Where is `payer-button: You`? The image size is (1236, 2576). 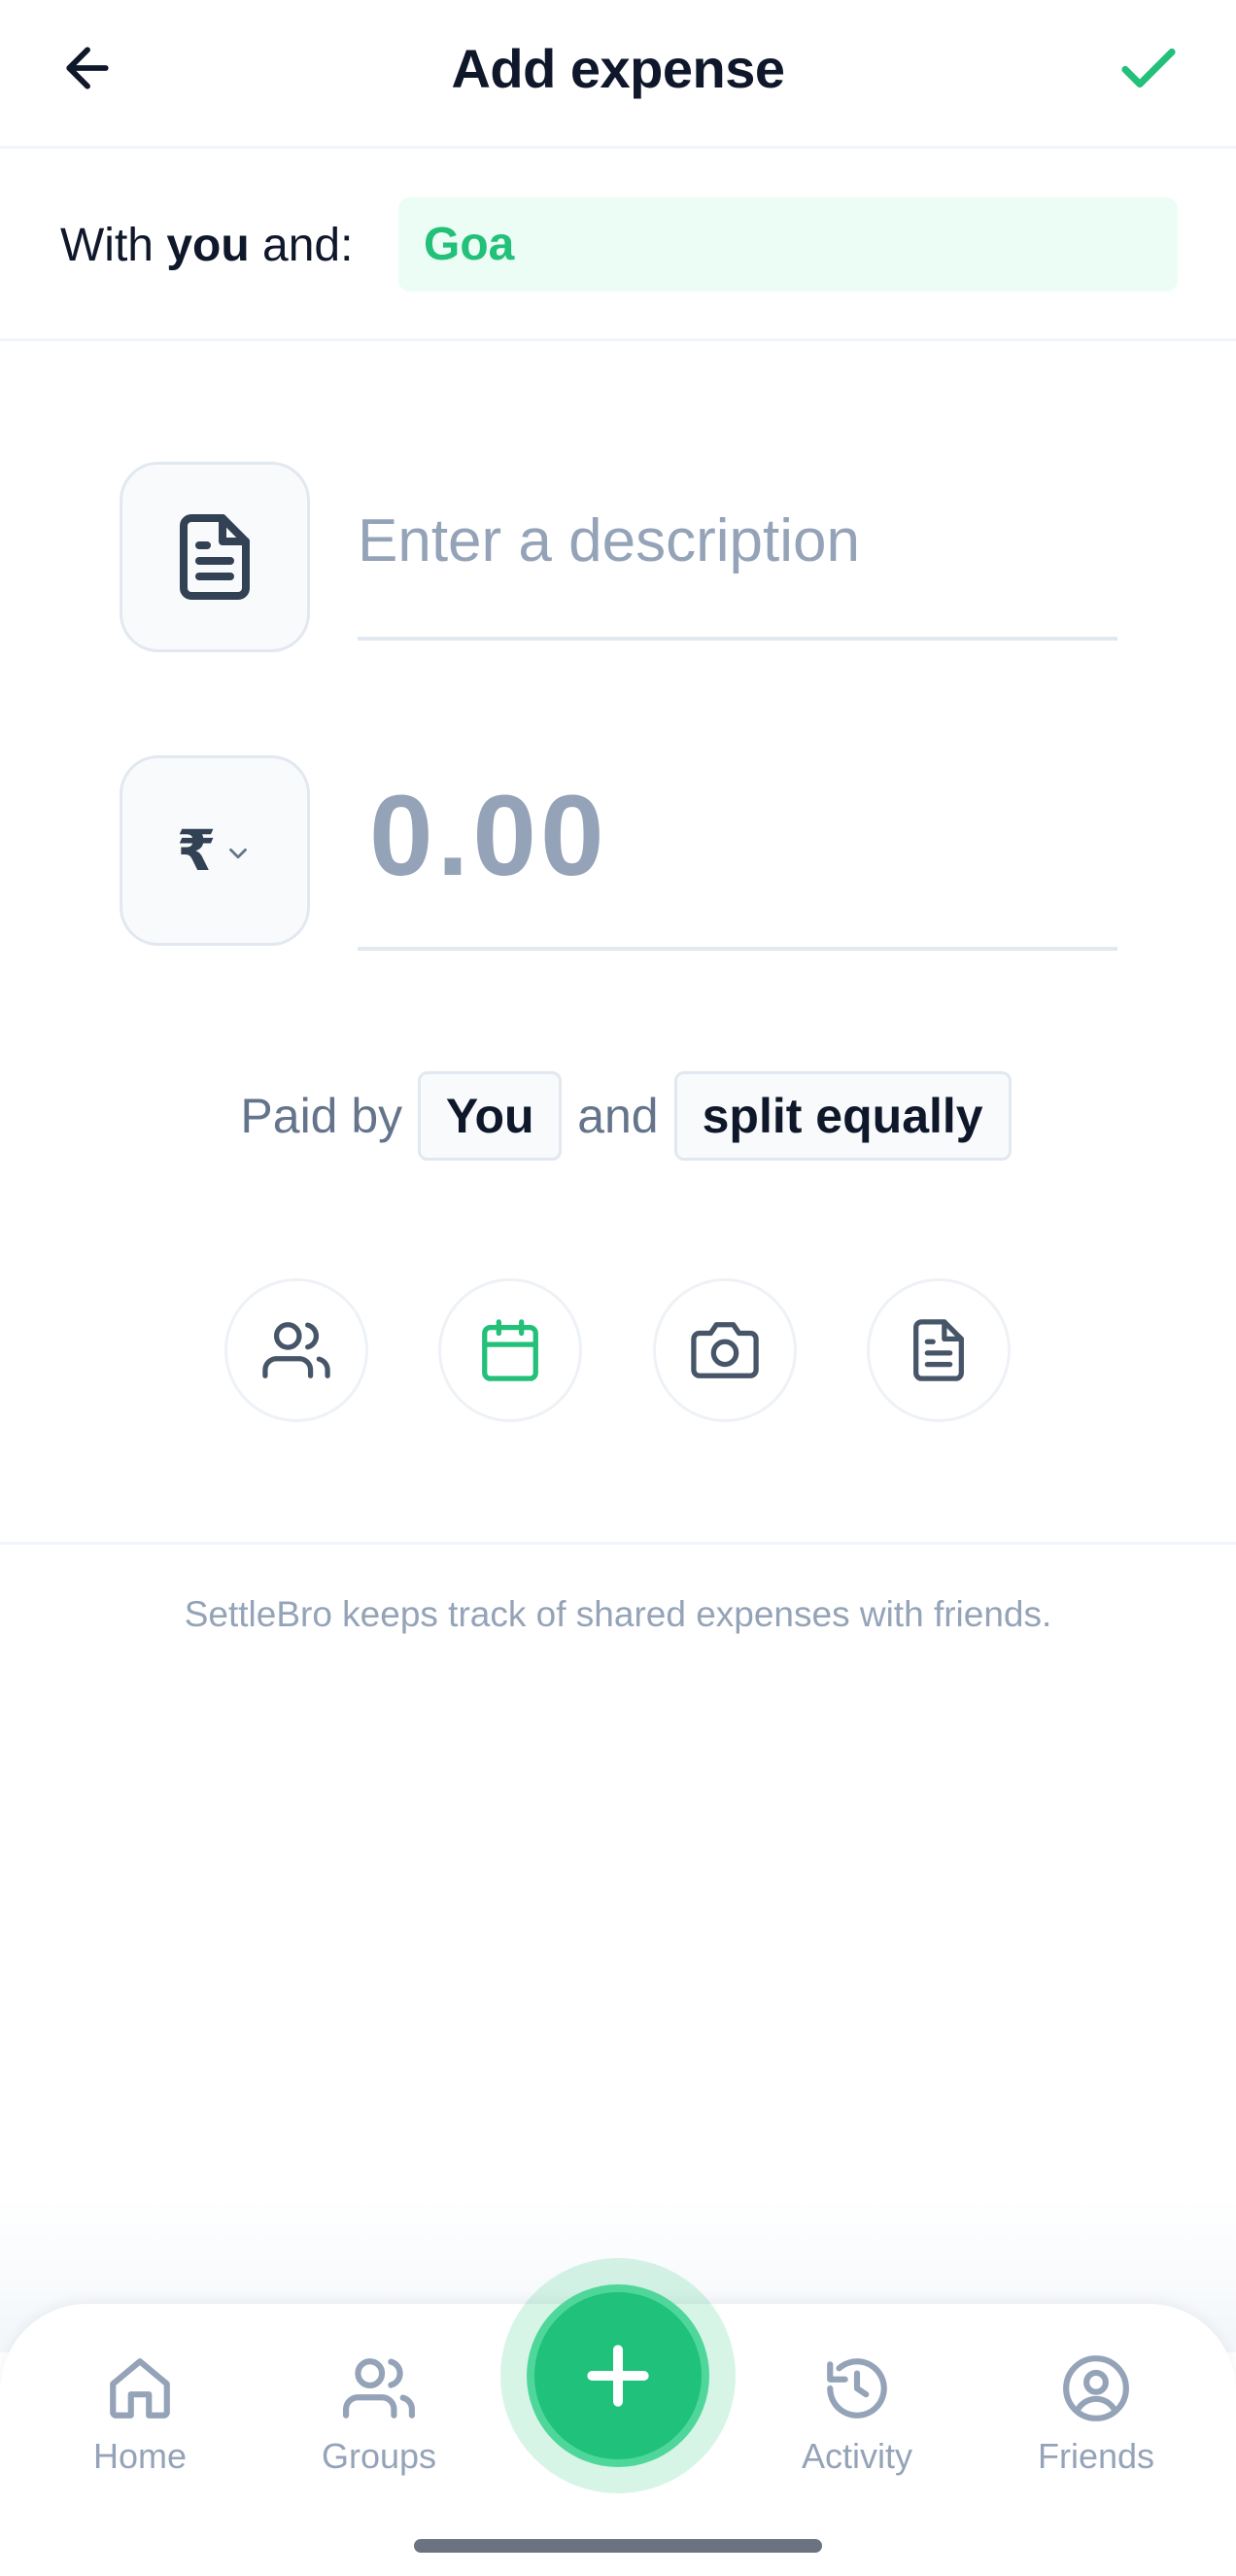 payer-button: You is located at coordinates (490, 1116).